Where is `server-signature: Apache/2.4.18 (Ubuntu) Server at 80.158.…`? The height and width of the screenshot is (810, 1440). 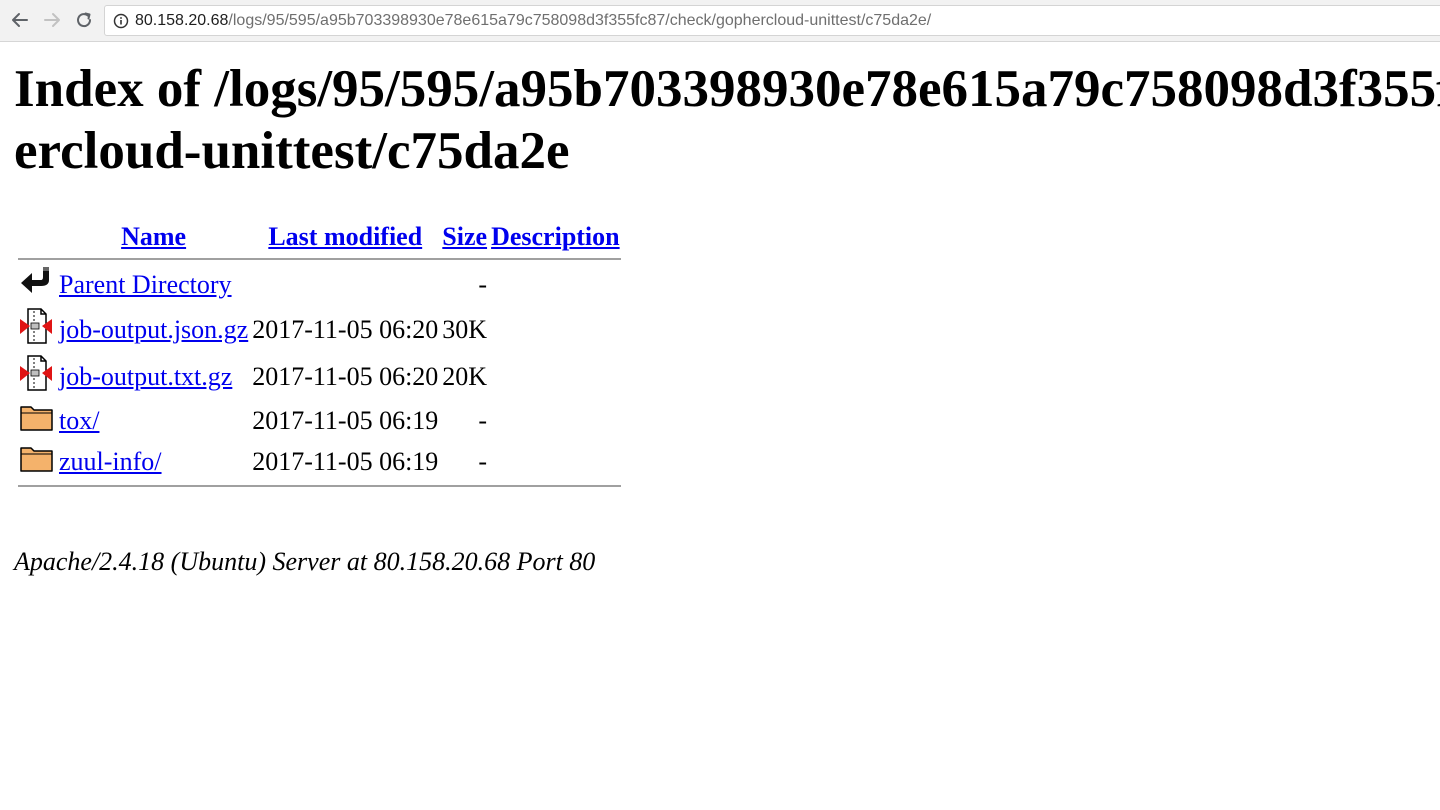 server-signature: Apache/2.4.18 (Ubuntu) Server at 80.158.… is located at coordinates (305, 561).